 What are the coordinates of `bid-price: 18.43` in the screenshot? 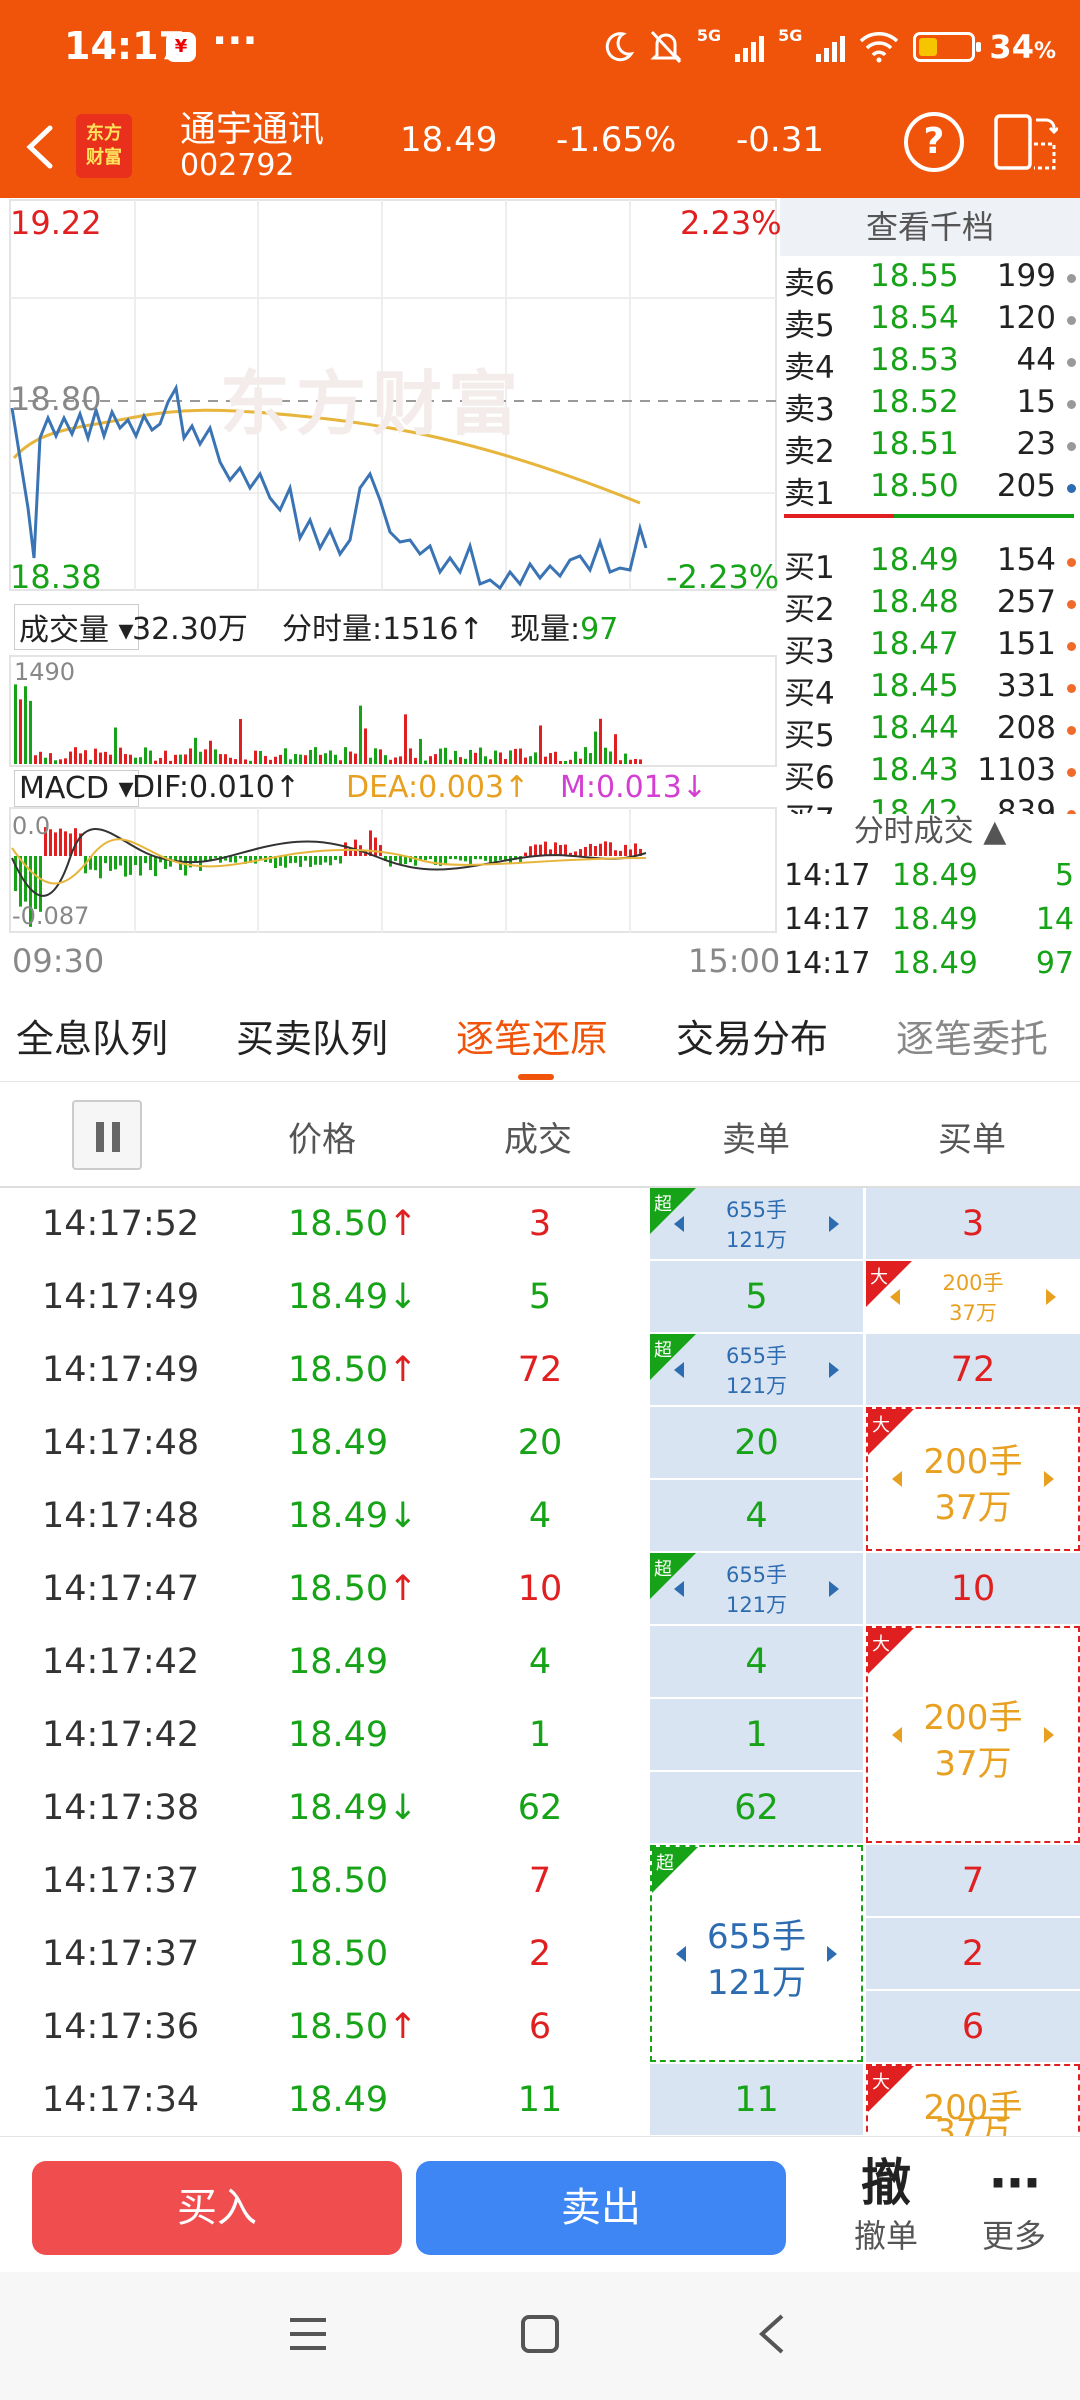 It's located at (914, 770).